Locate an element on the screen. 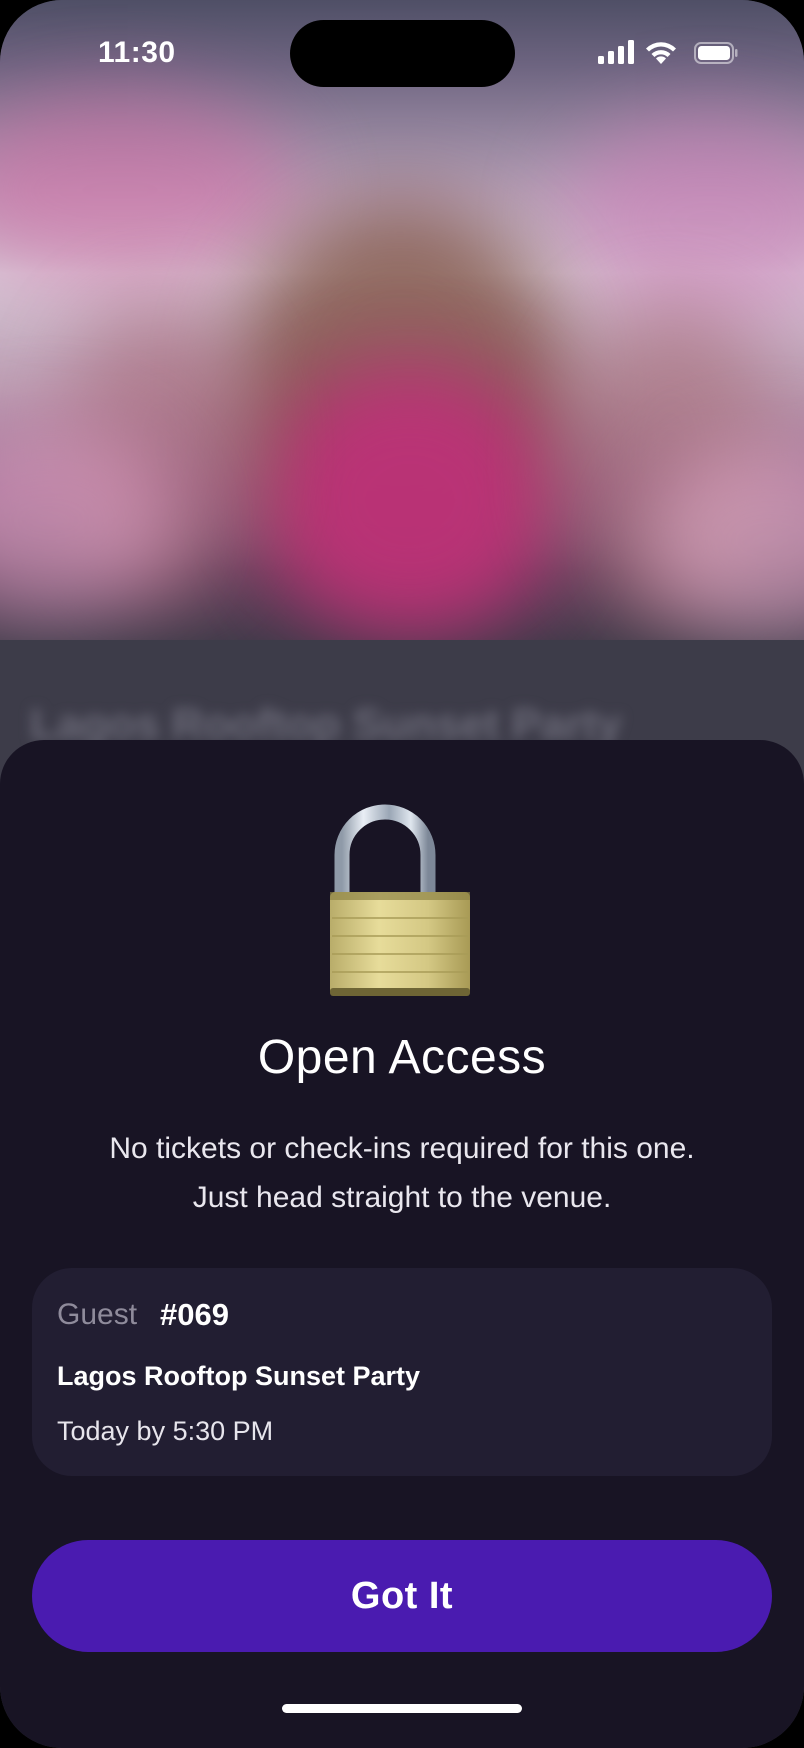  status-bar: 11:30 is located at coordinates (402, 50).